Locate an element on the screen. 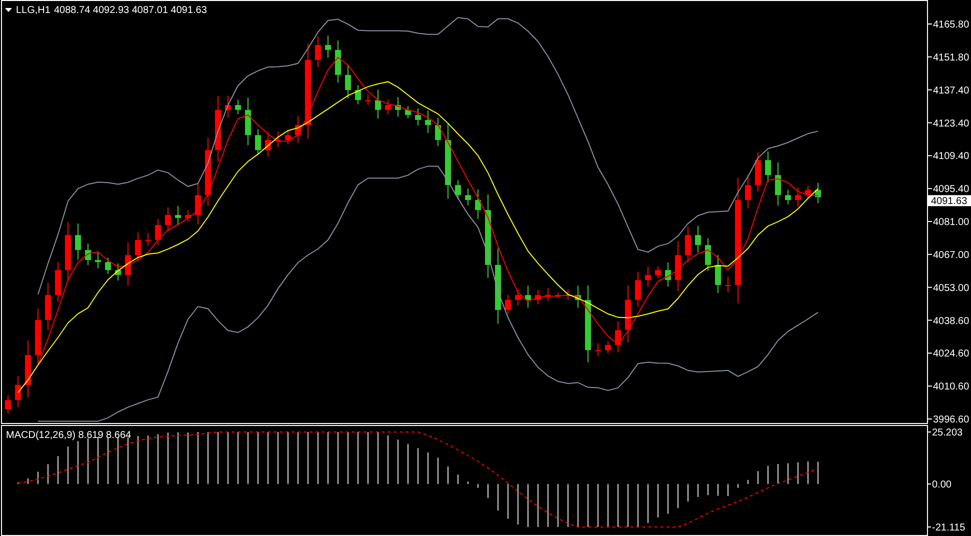 The width and height of the screenshot is (971, 536). price-axis-label: 4067.00 is located at coordinates (951, 255).